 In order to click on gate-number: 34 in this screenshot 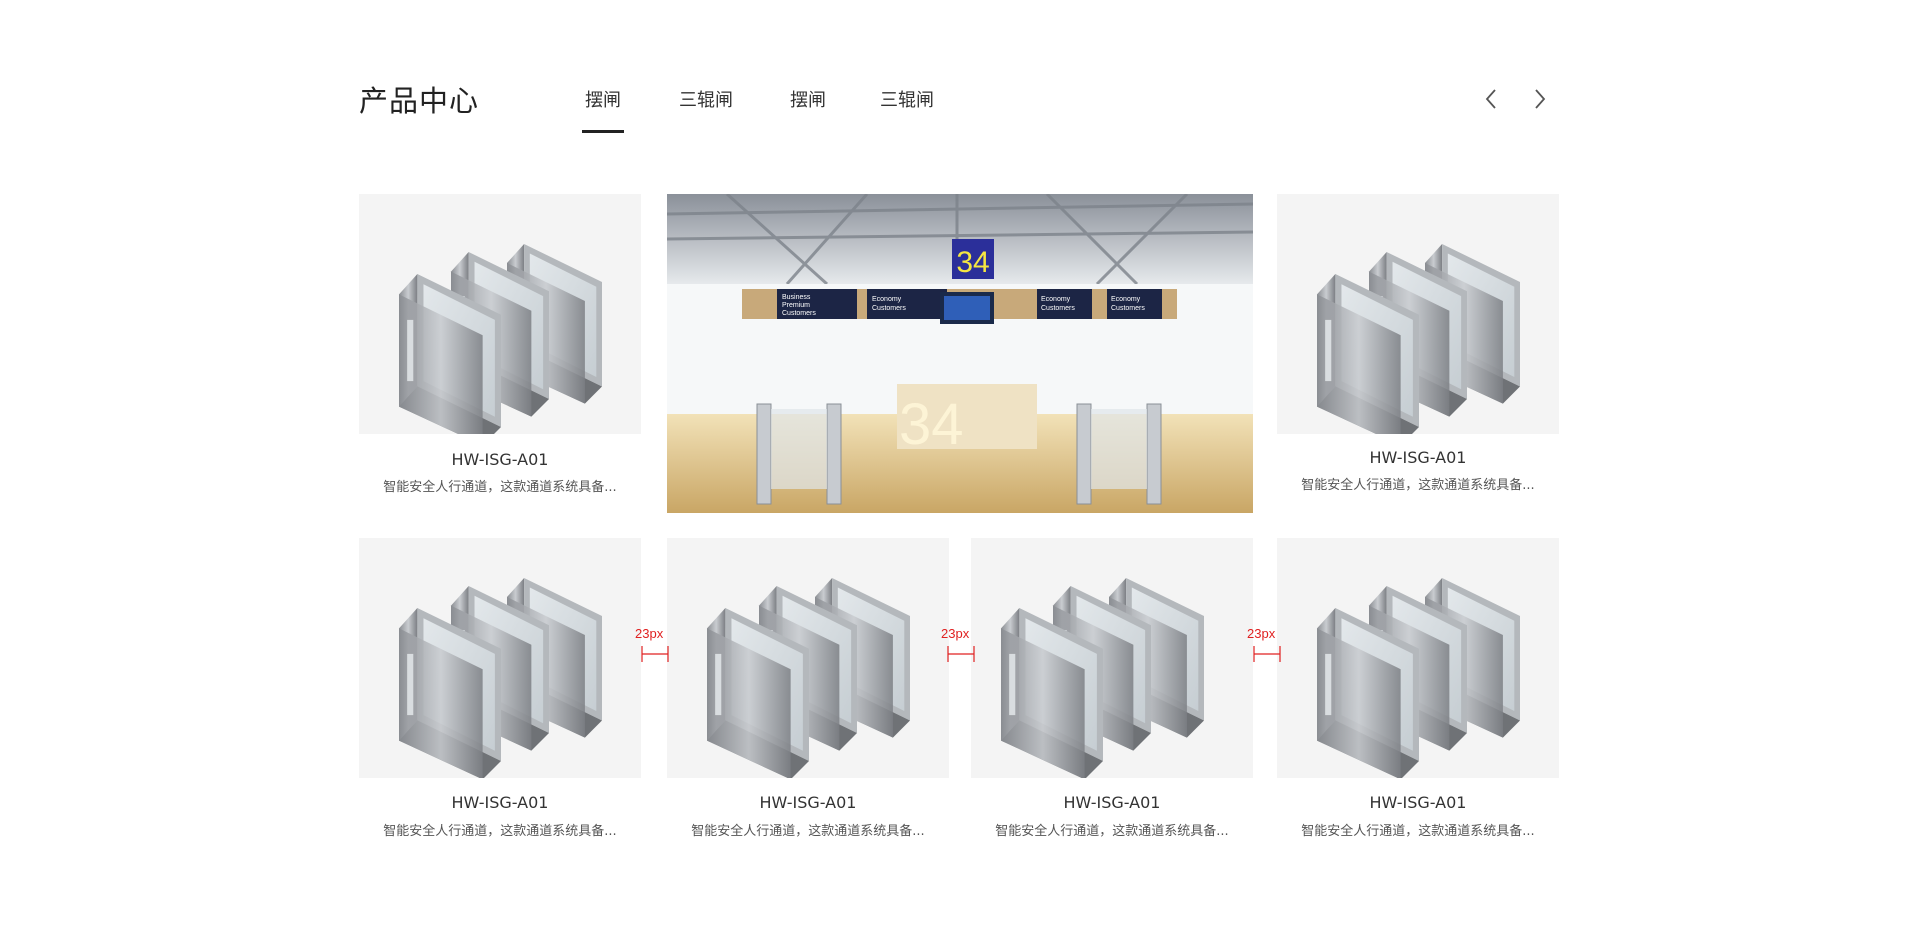, I will do `click(972, 262)`.